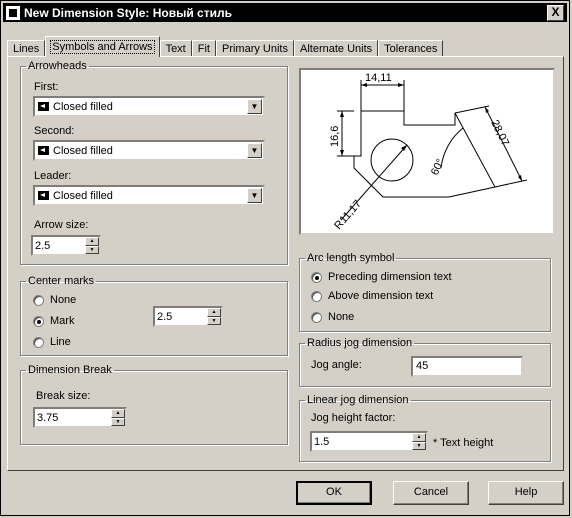 The height and width of the screenshot is (518, 572). What do you see at coordinates (13, 12) in the screenshot?
I see `app-icon` at bounding box center [13, 12].